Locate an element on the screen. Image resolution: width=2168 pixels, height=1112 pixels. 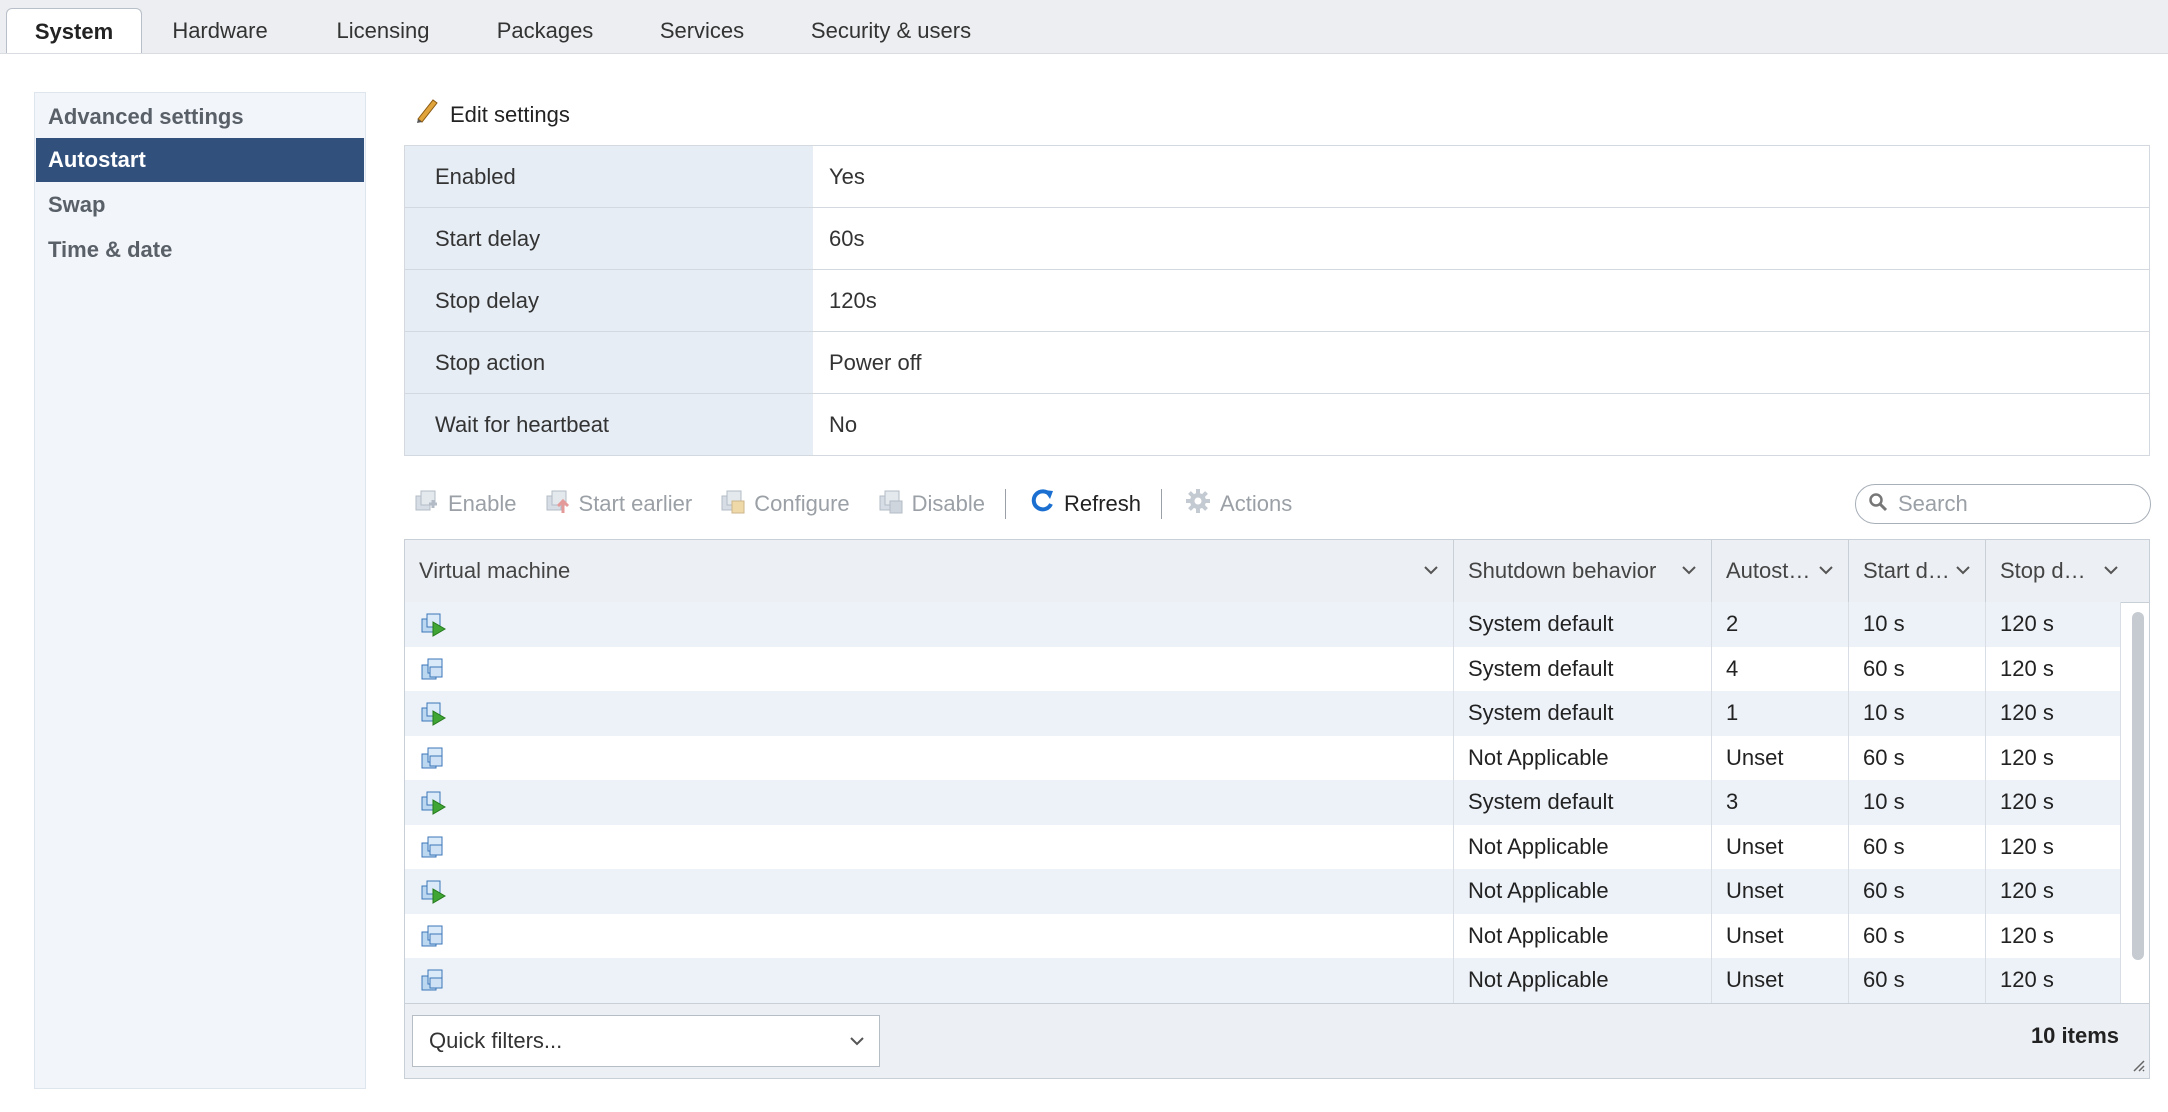
tab-hardware: Hardware is located at coordinates (220, 30).